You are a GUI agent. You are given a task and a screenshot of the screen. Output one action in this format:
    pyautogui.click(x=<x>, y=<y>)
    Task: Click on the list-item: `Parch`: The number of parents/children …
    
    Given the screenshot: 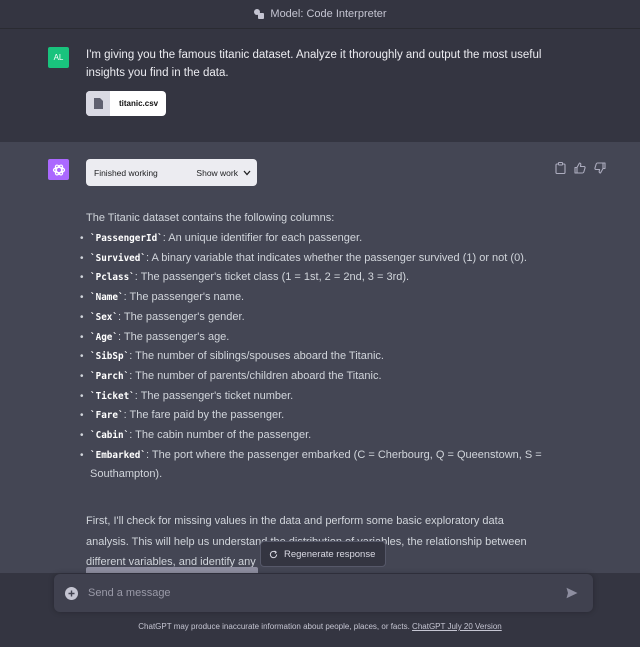 What is the action you would take?
    pyautogui.click(x=320, y=377)
    